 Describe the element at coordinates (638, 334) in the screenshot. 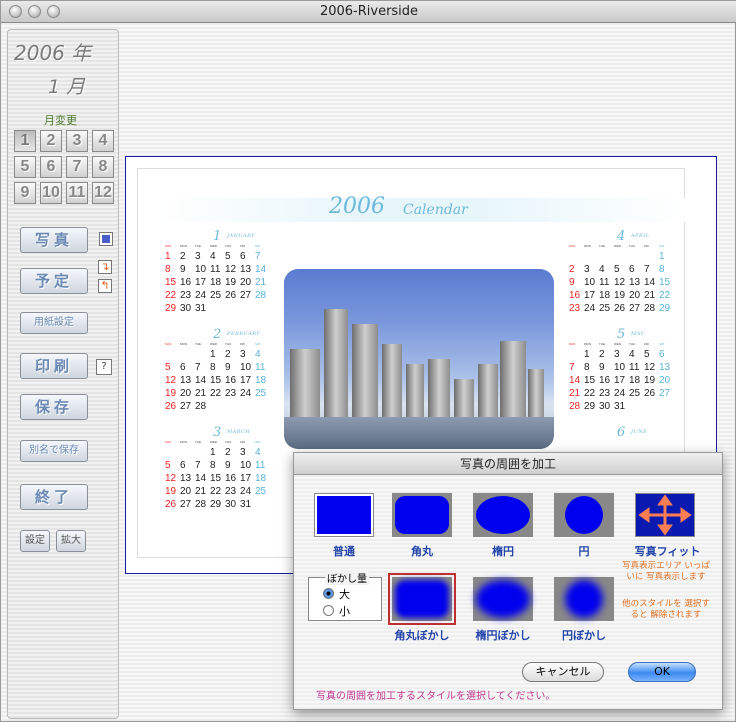

I see `month-name: MAY` at that location.